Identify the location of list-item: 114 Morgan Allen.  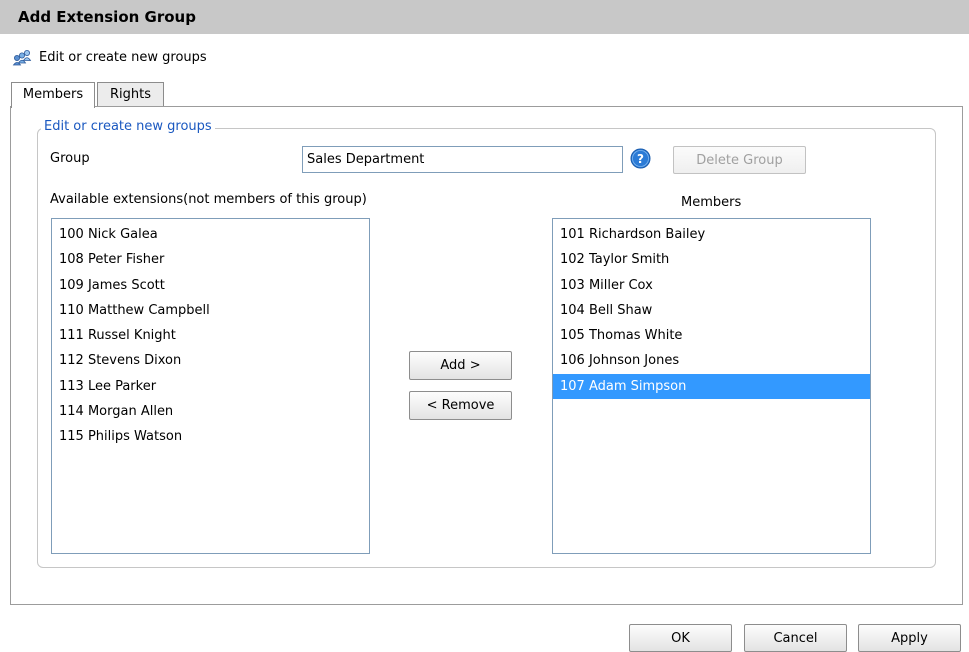
(210, 411).